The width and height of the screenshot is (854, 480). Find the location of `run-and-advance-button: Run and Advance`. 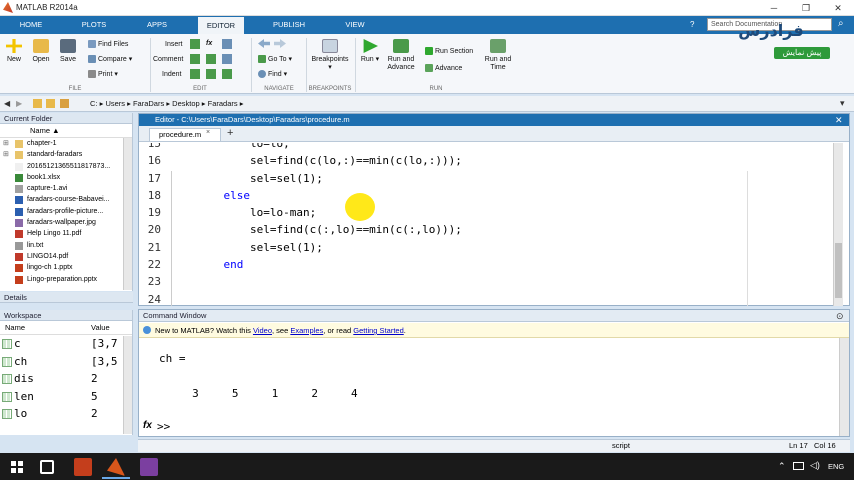

run-and-advance-button: Run and Advance is located at coordinates (401, 55).